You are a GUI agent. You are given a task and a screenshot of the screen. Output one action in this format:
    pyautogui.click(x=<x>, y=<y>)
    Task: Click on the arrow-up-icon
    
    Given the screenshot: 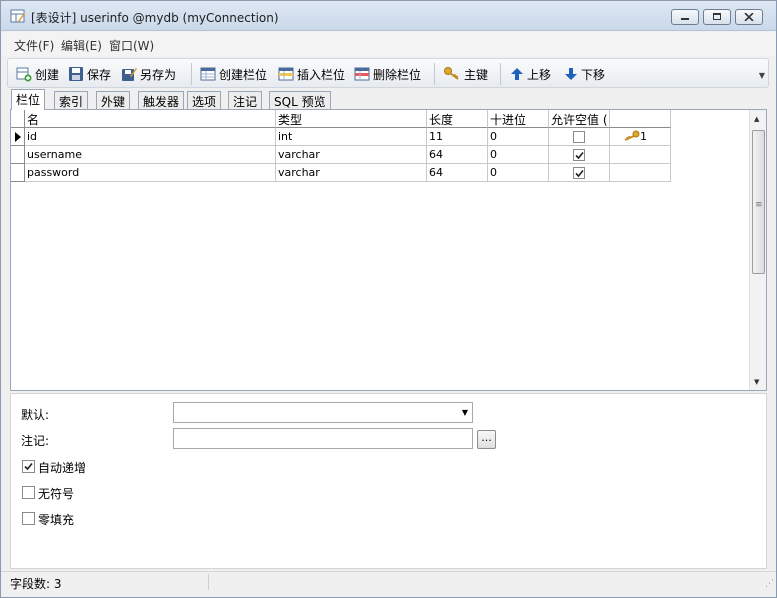 What is the action you would take?
    pyautogui.click(x=517, y=74)
    